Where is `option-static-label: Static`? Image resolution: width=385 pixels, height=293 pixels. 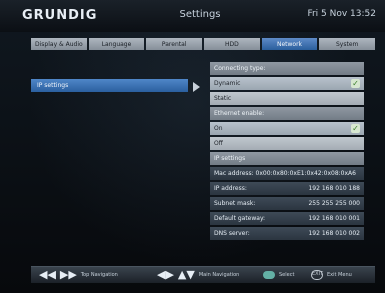
option-static-label: Static is located at coordinates (223, 98).